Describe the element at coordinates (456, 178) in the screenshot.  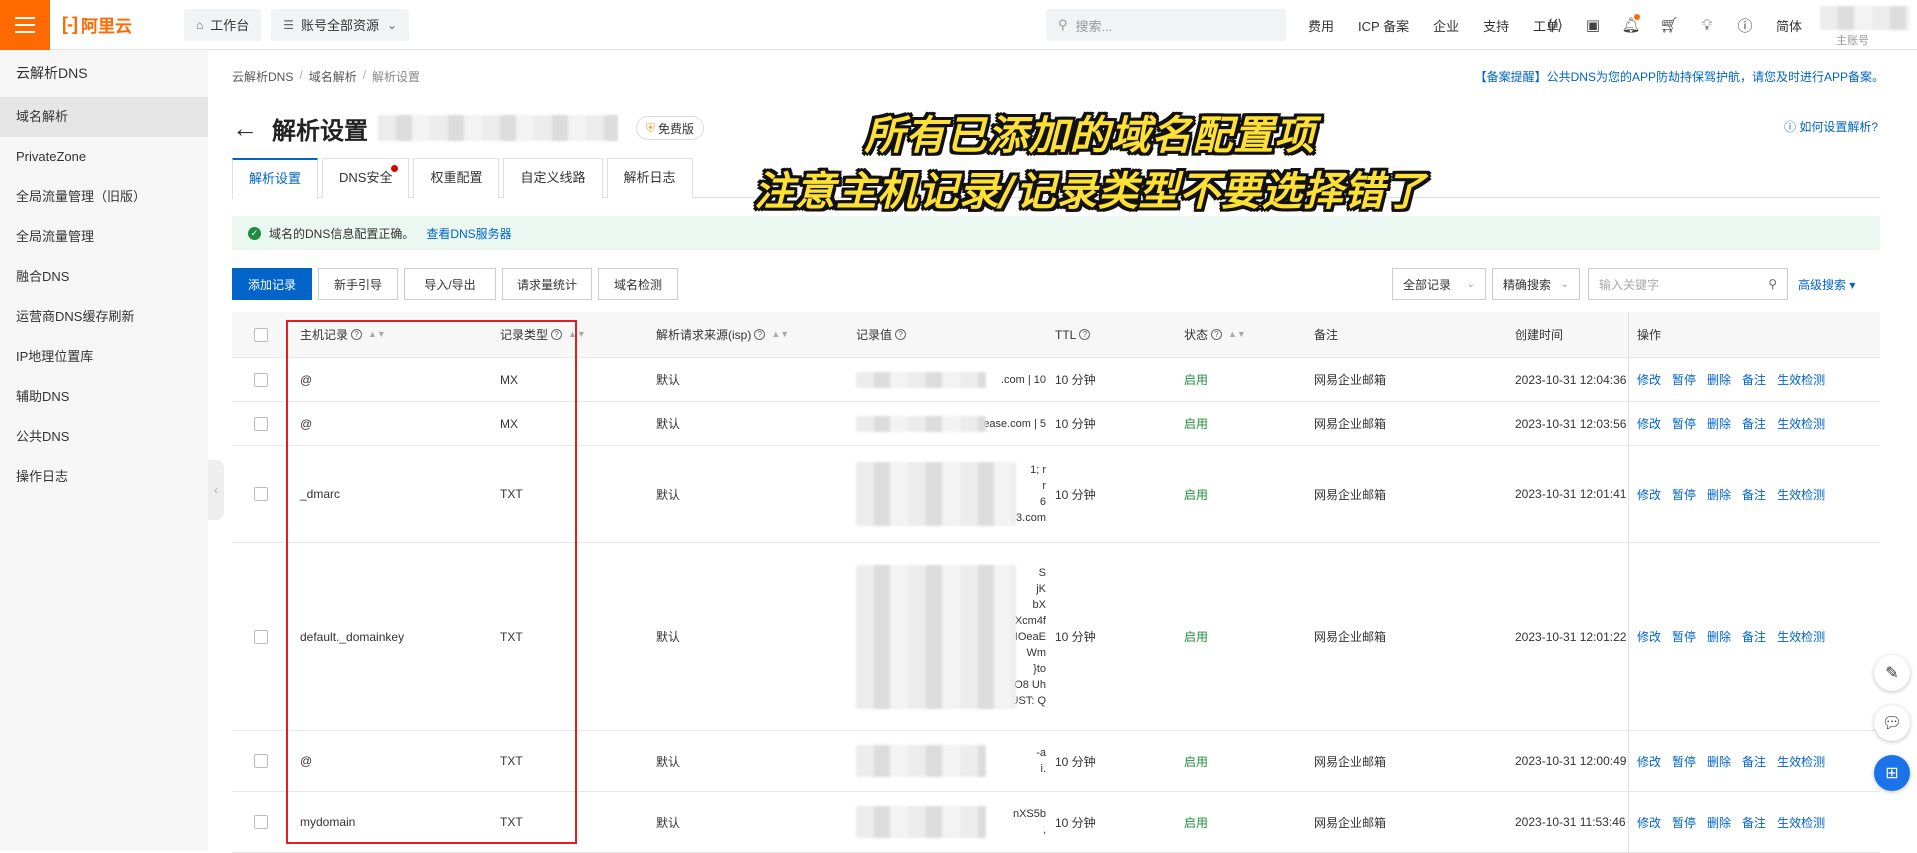
I see `tab-weight: 权重配置` at that location.